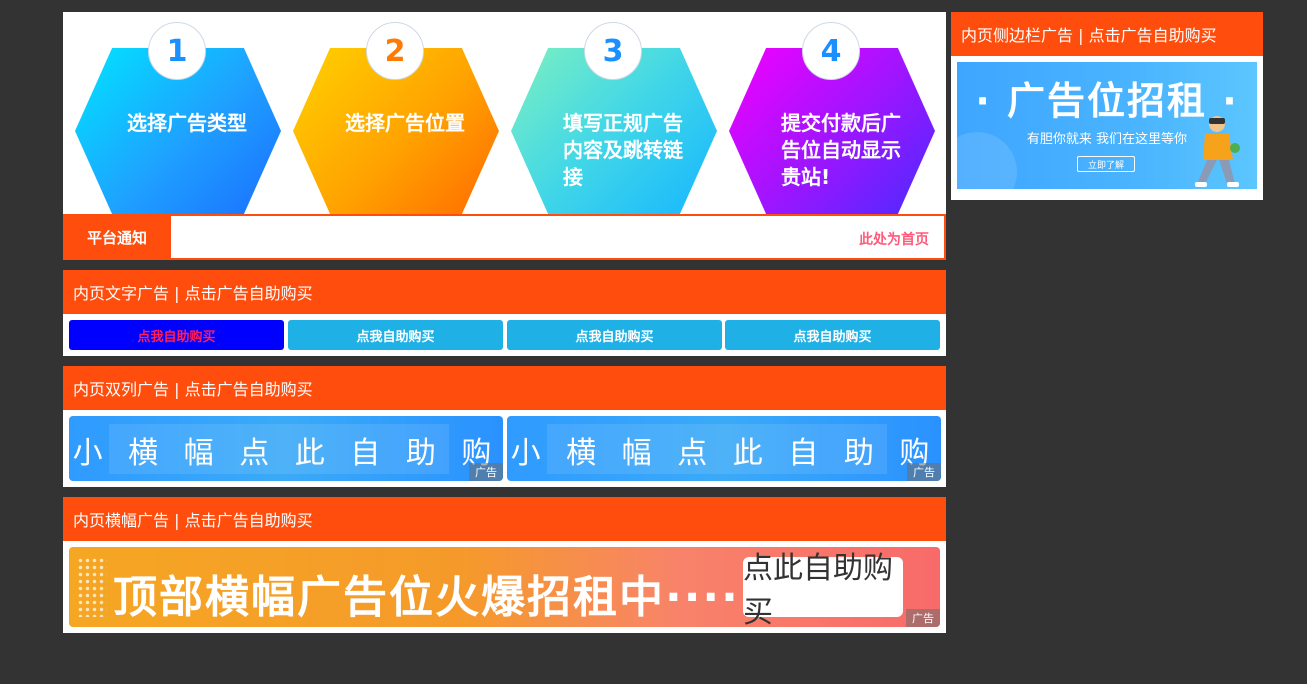 The image size is (1307, 684). I want to click on step-2: 2 选择广告位置, so click(397, 120).